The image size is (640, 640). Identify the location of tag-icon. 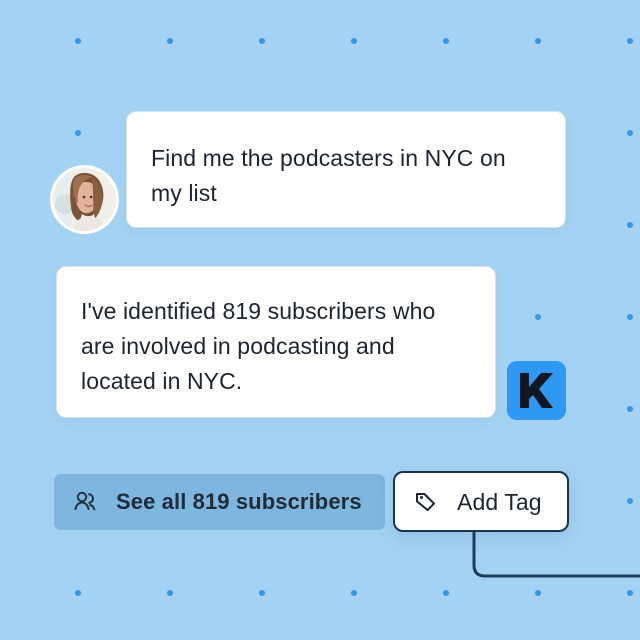
(426, 502).